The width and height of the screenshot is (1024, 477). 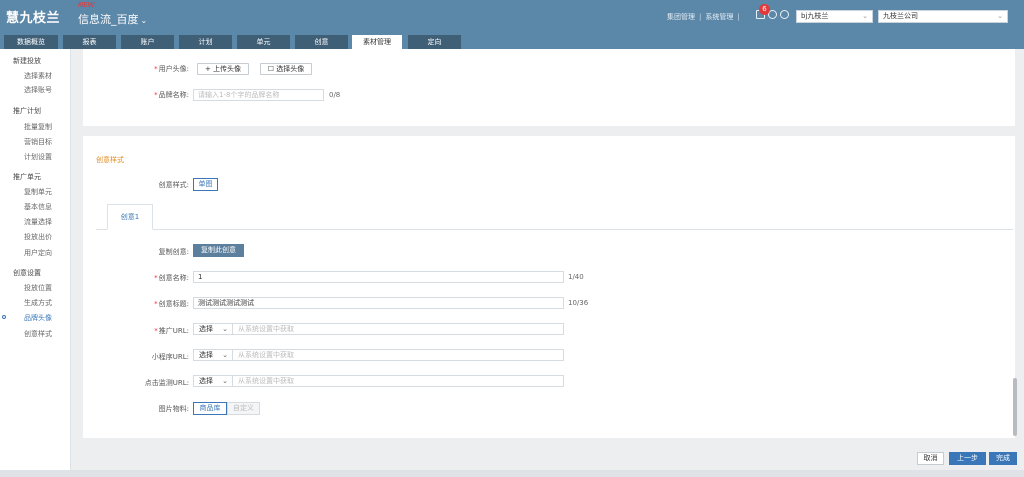 What do you see at coordinates (549, 87) in the screenshot?
I see `brand-card` at bounding box center [549, 87].